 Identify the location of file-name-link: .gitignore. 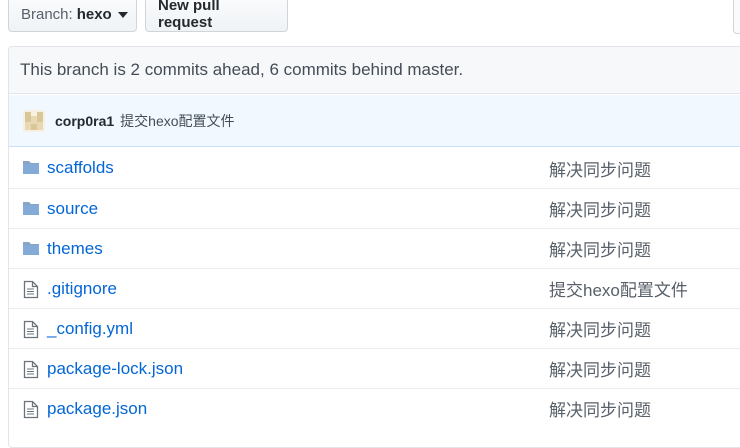
(82, 289).